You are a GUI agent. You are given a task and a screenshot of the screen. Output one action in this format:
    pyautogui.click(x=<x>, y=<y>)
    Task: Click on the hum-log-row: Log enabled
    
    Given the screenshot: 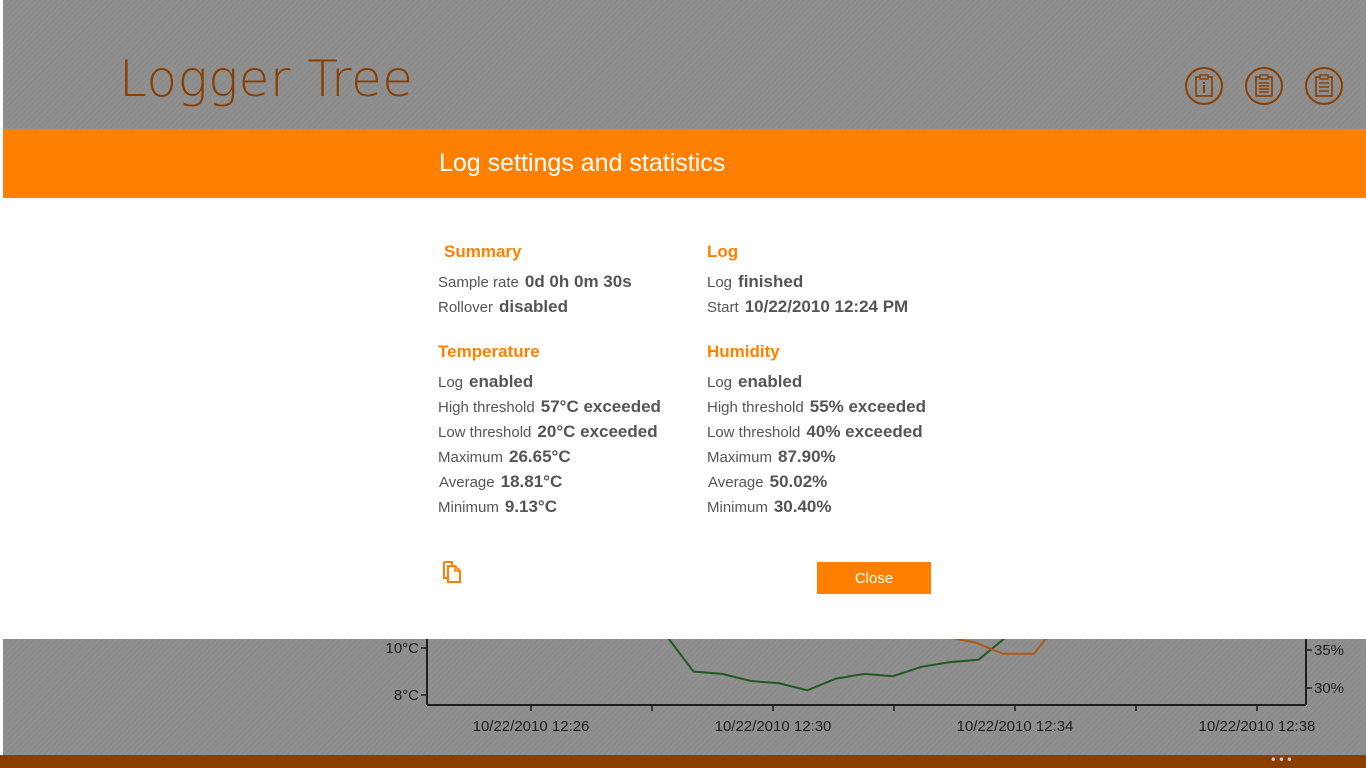 What is the action you would take?
    pyautogui.click(x=816, y=384)
    